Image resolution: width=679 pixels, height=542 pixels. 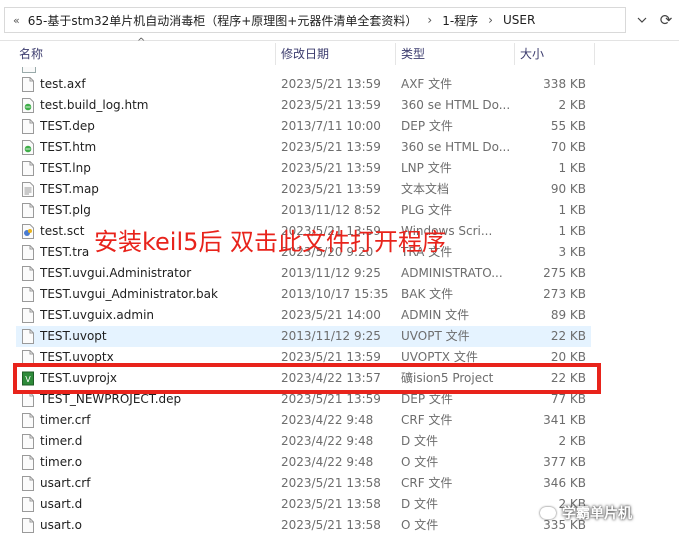 I want to click on column-header-date: 修改日期, so click(x=336, y=54).